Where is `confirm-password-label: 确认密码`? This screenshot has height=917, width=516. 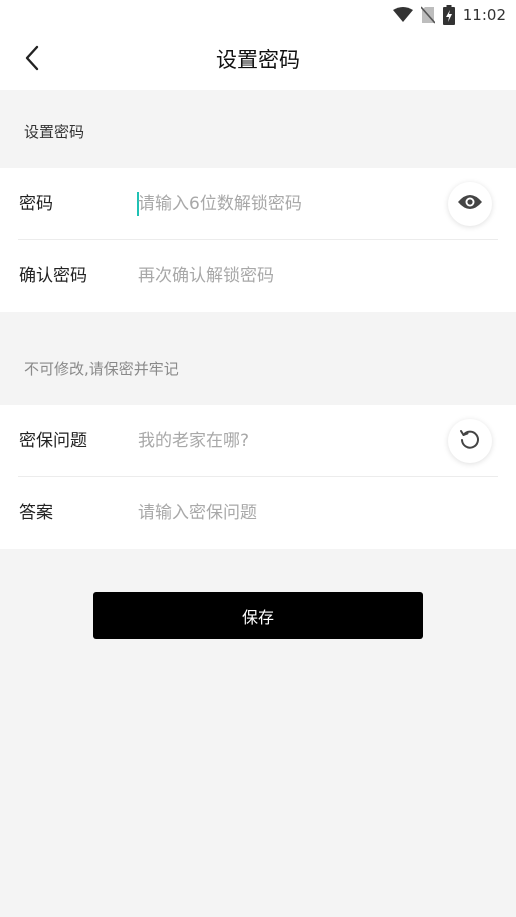 confirm-password-label: 确认密码 is located at coordinates (53, 276).